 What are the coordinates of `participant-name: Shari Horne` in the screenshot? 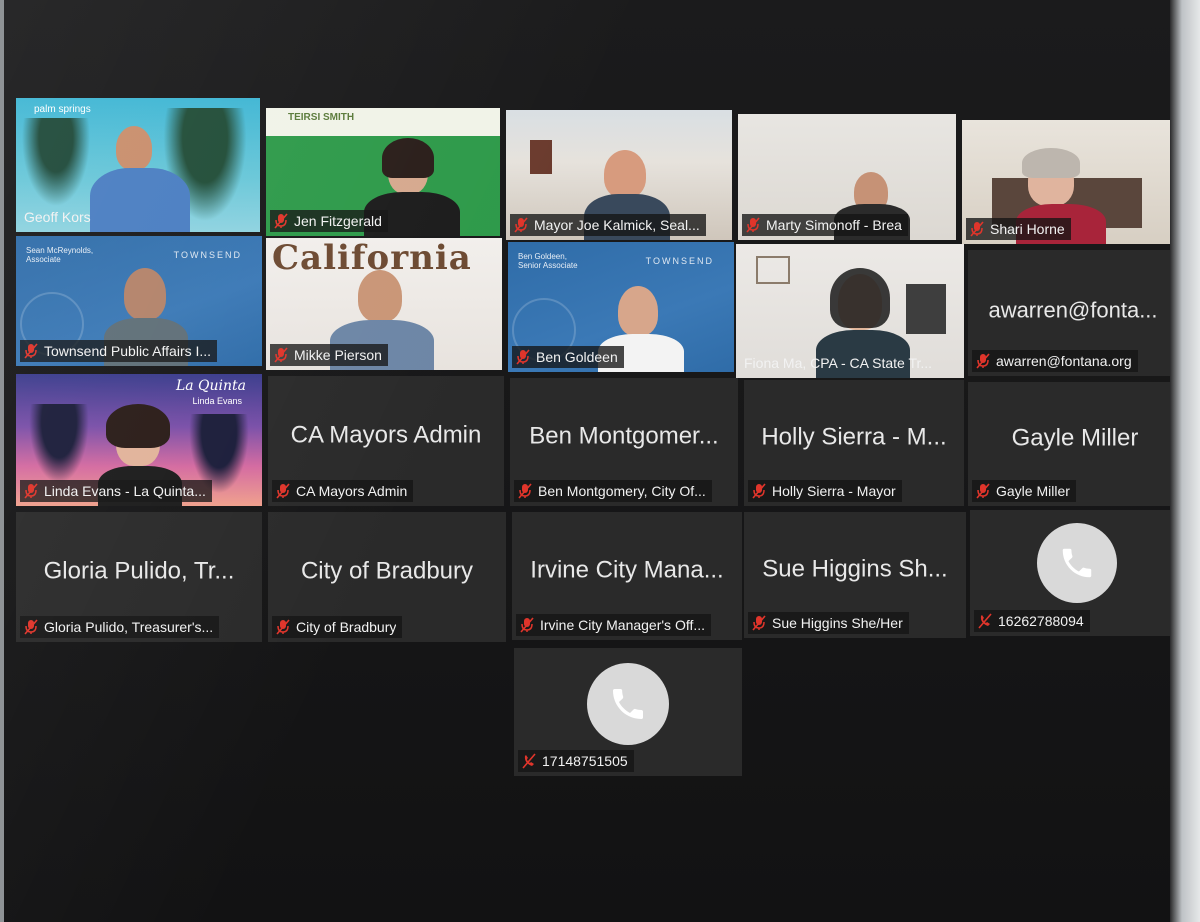 It's located at (1027, 229).